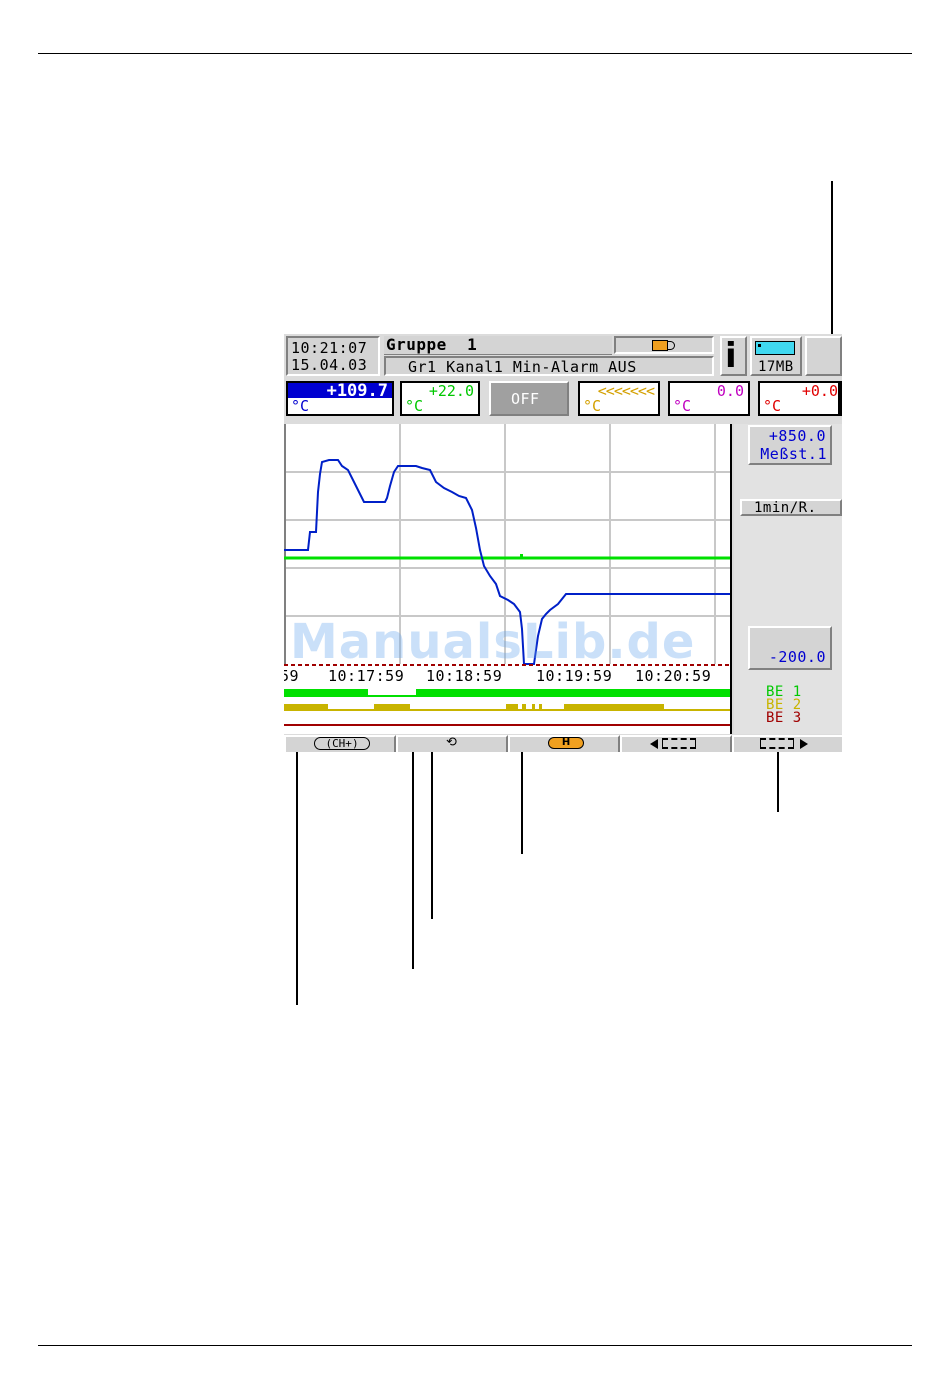 Image resolution: width=950 pixels, height=1398 pixels. I want to click on speed-label: 1min/R., so click(785, 508).